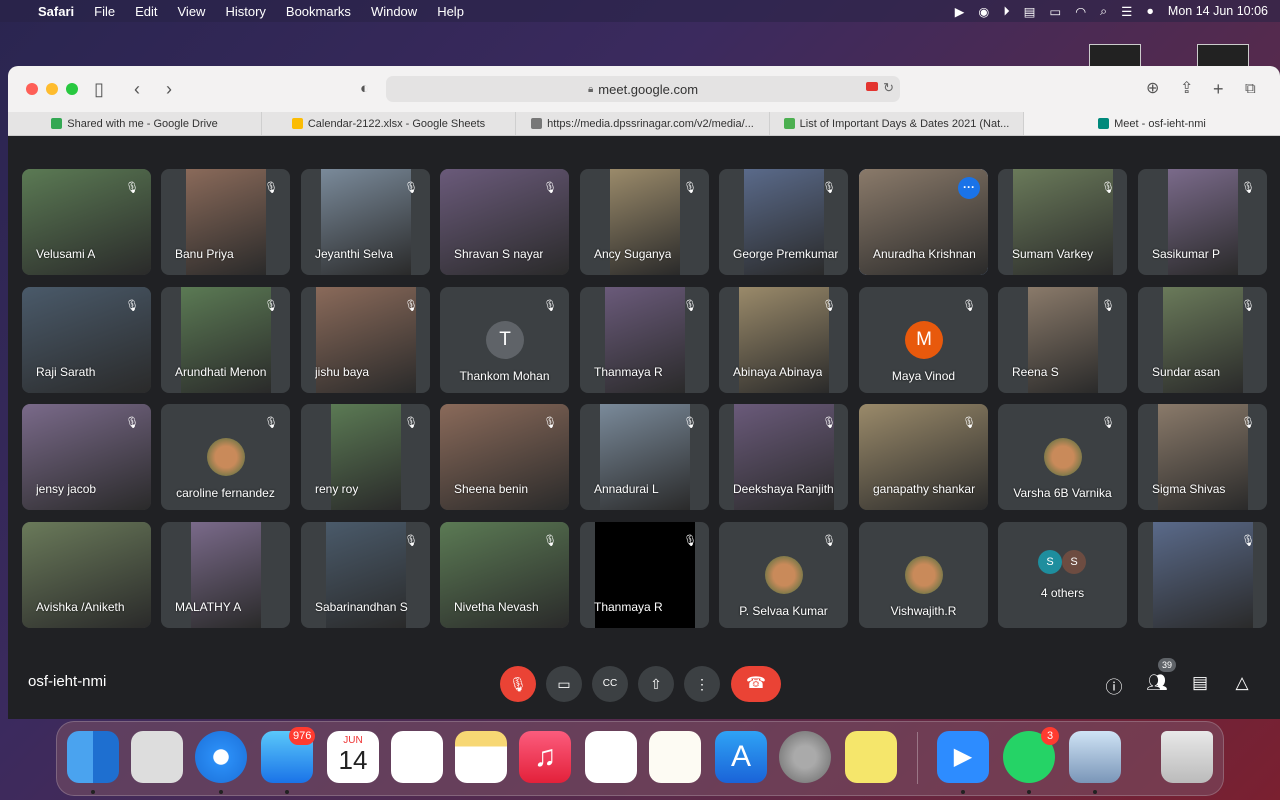 Image resolution: width=1280 pixels, height=800 pixels. Describe the element at coordinates (221, 757) in the screenshot. I see `safari-icon` at that location.